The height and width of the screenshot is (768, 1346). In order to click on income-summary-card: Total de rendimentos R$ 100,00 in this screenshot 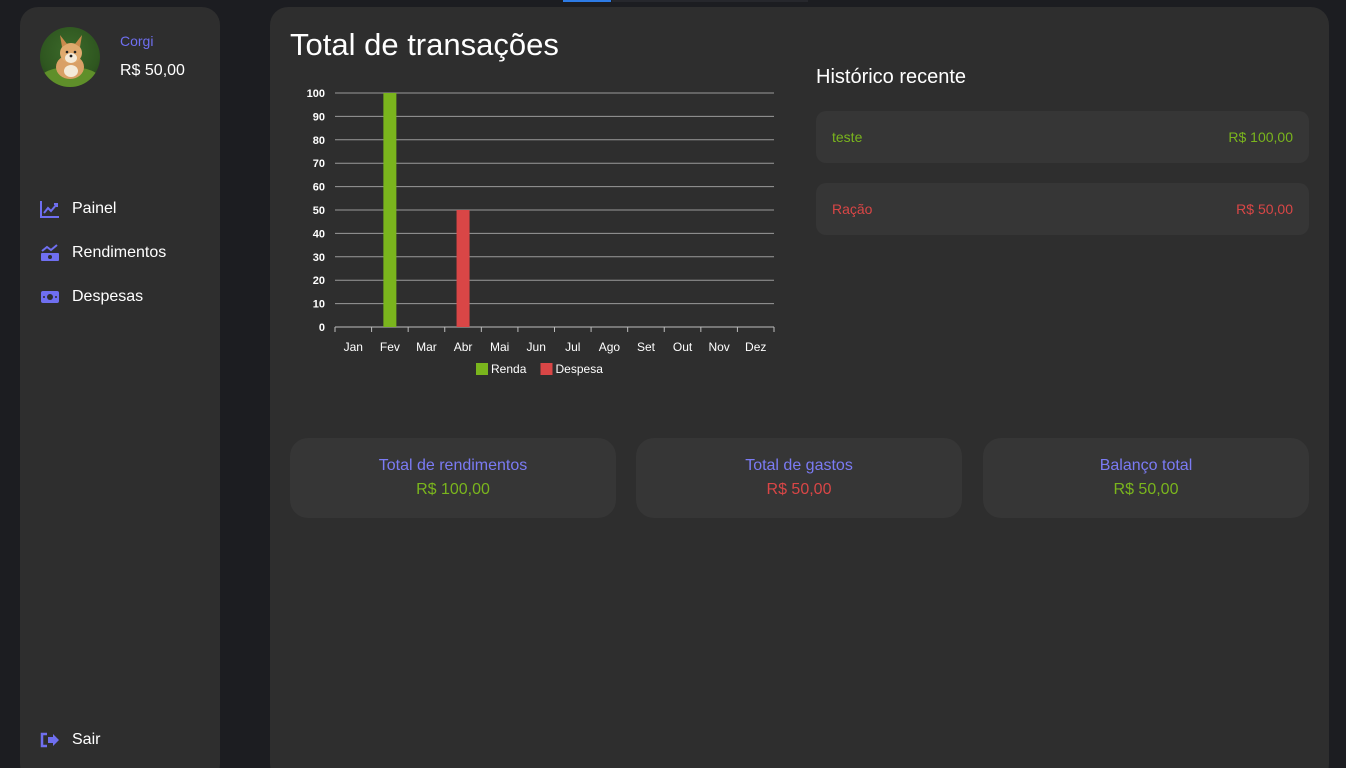, I will do `click(453, 478)`.